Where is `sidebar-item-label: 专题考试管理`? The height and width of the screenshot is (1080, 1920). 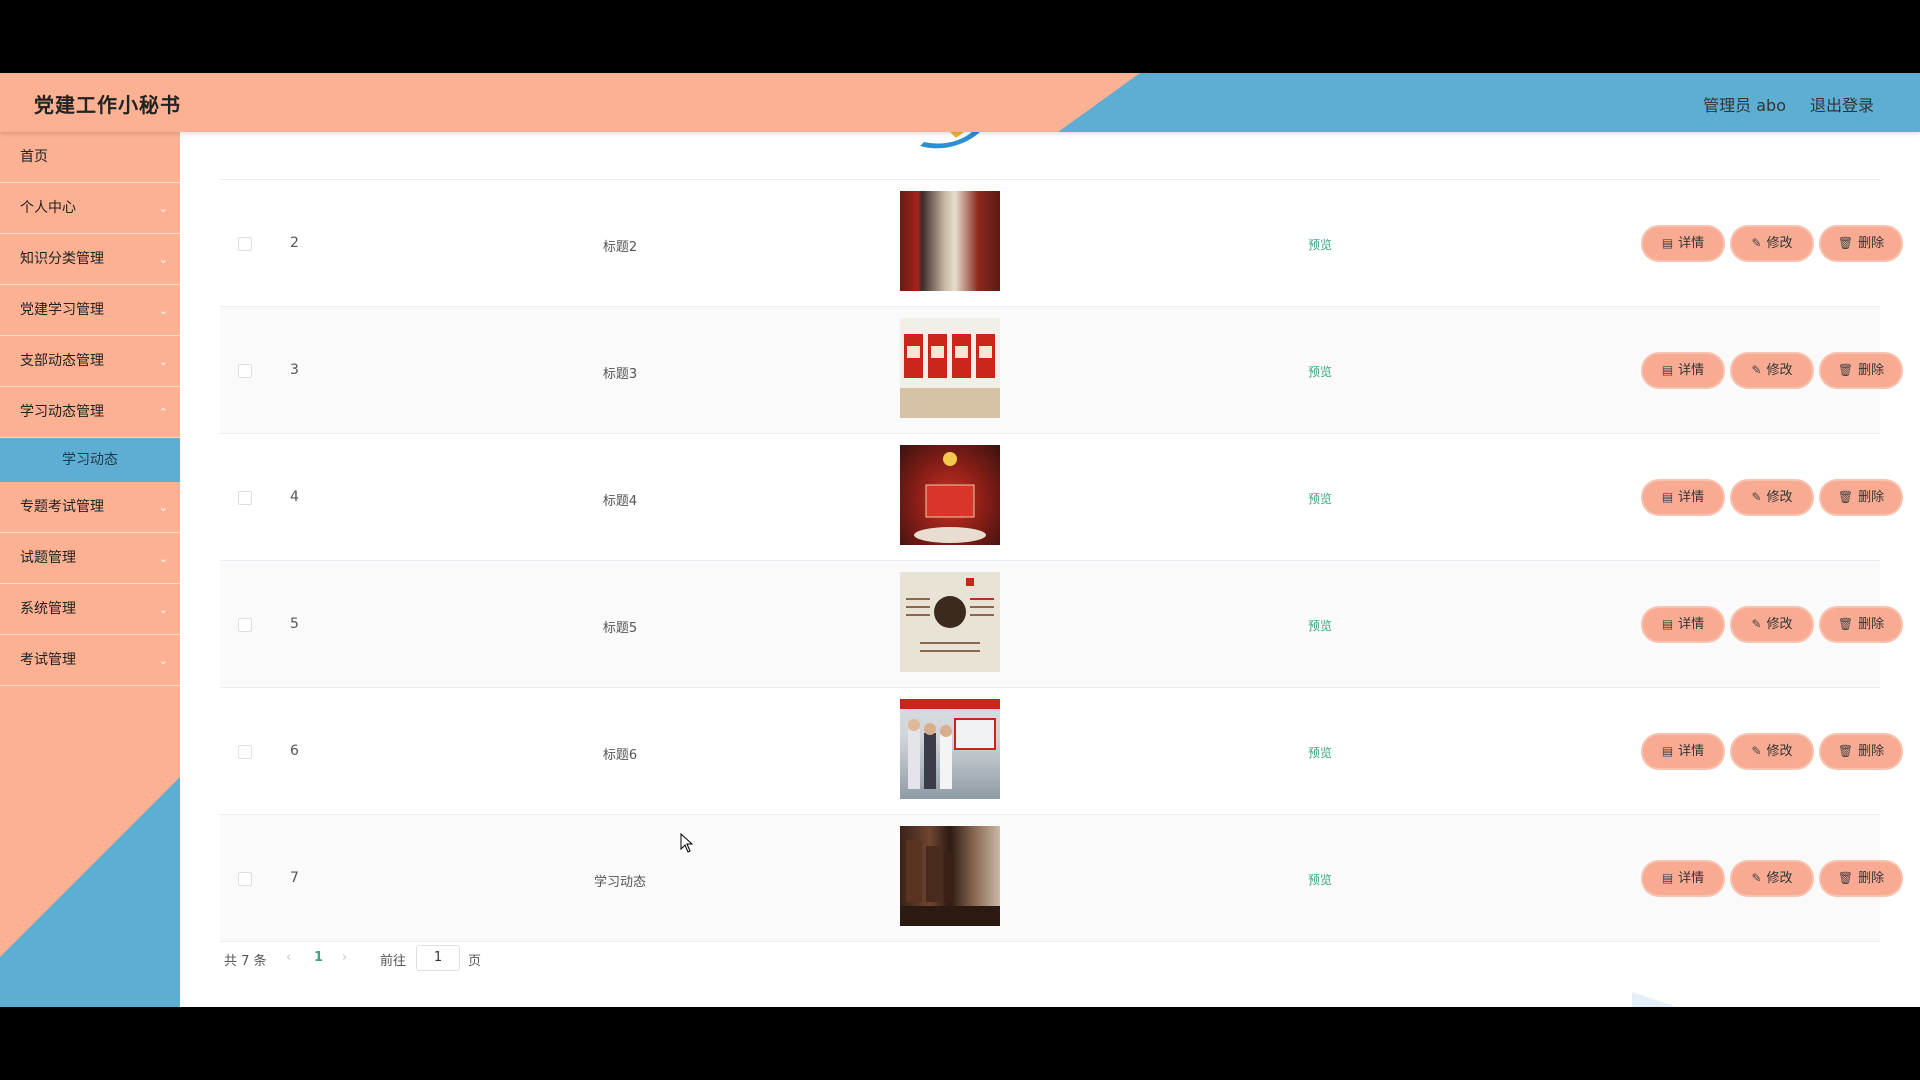 sidebar-item-label: 专题考试管理 is located at coordinates (62, 507).